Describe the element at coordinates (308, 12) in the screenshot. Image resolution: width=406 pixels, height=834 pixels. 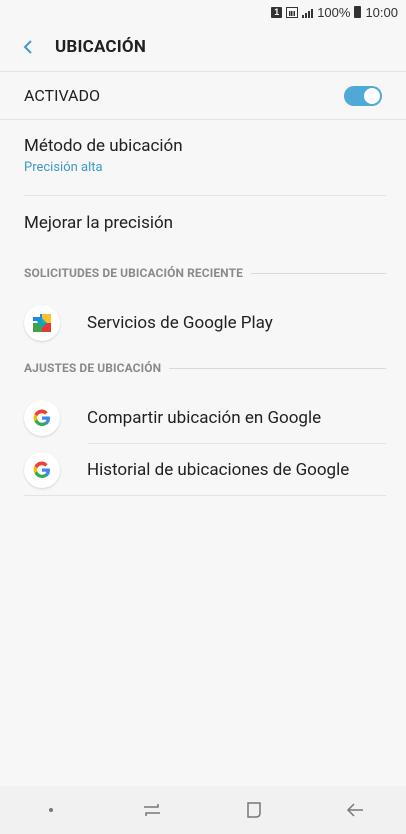
I see `signal-strength-icon` at that location.